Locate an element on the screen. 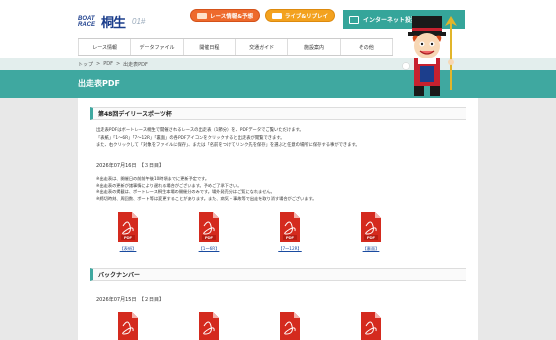 The image size is (556, 340). race-date: 2026年07月16日 【３日目】 is located at coordinates (130, 166).